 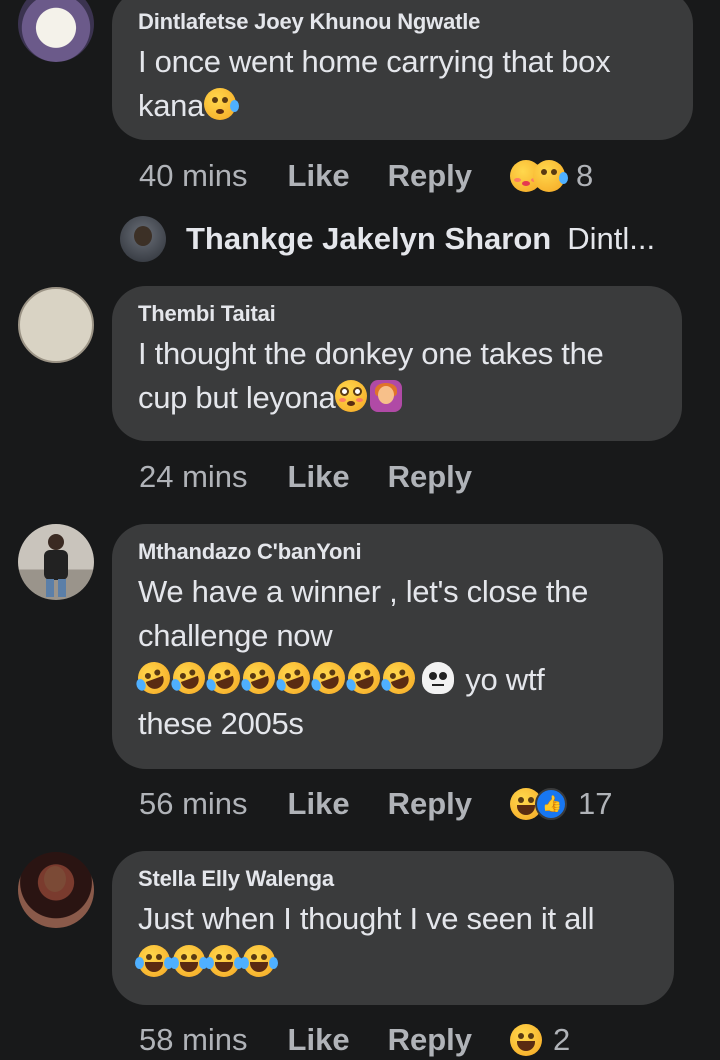 I want to click on comment-time: 40 mins, so click(x=193, y=175).